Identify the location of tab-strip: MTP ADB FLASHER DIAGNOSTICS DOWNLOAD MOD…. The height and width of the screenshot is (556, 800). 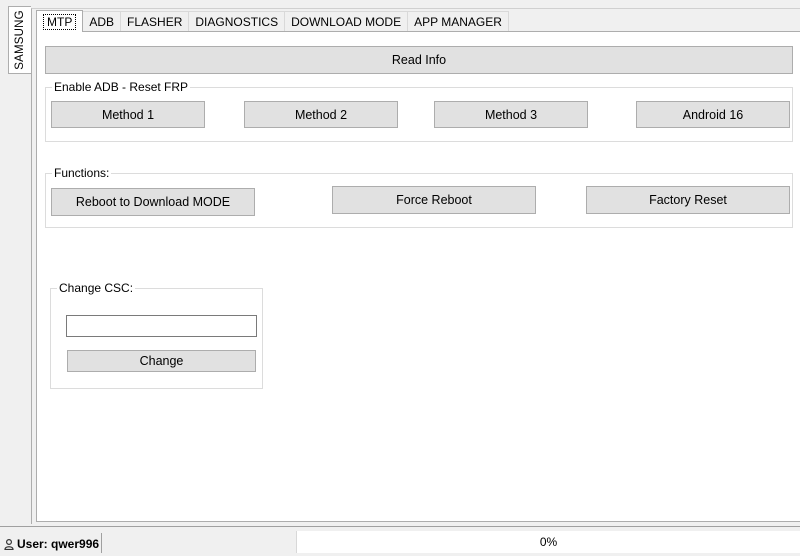
(272, 21).